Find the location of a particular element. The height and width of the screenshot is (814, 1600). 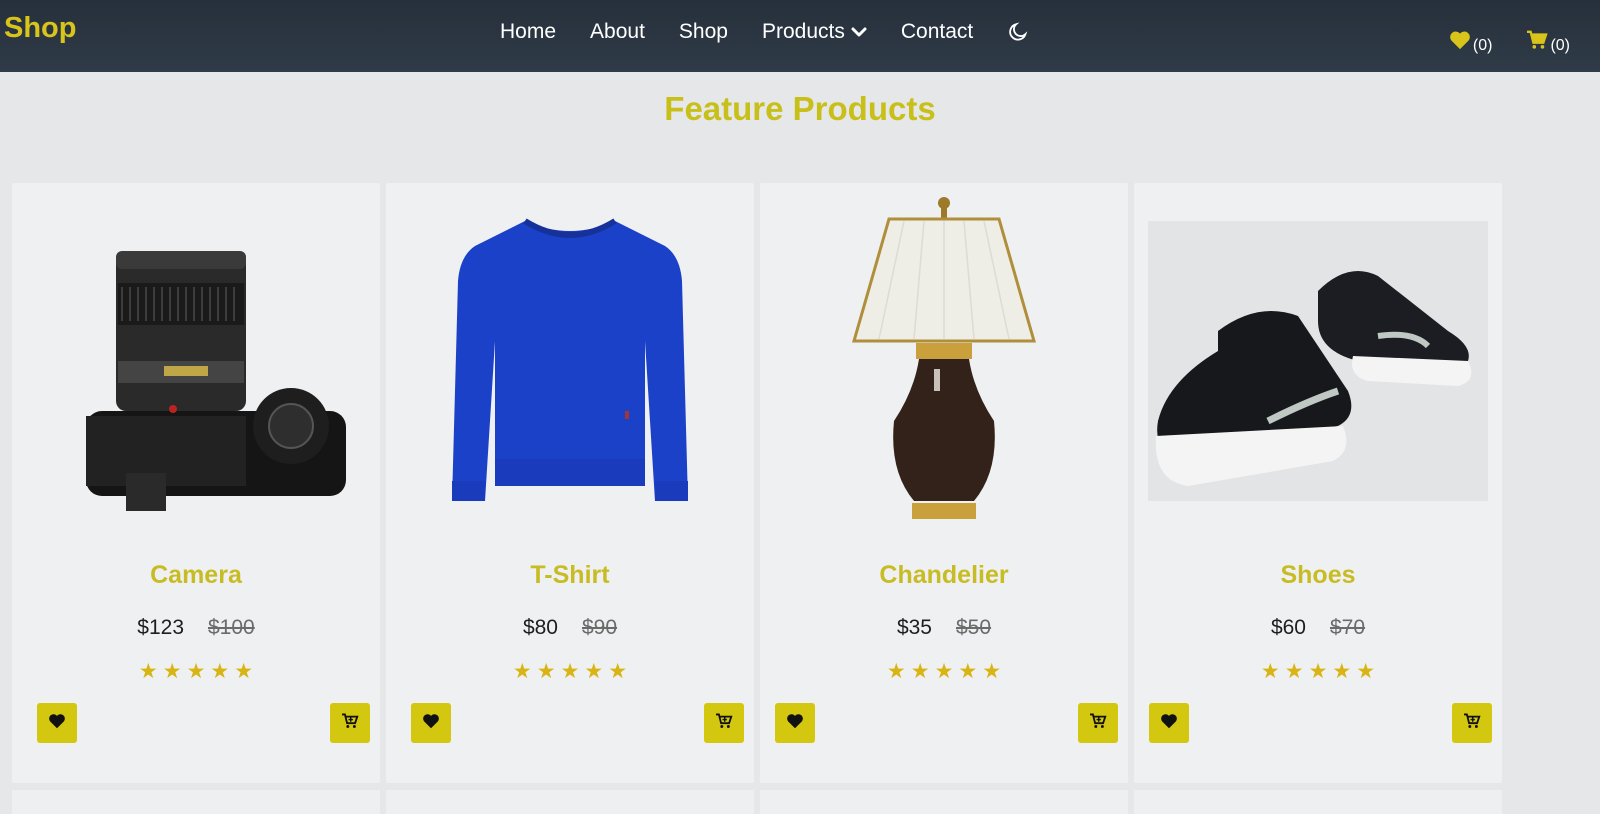

chevron-down-icon is located at coordinates (859, 32).